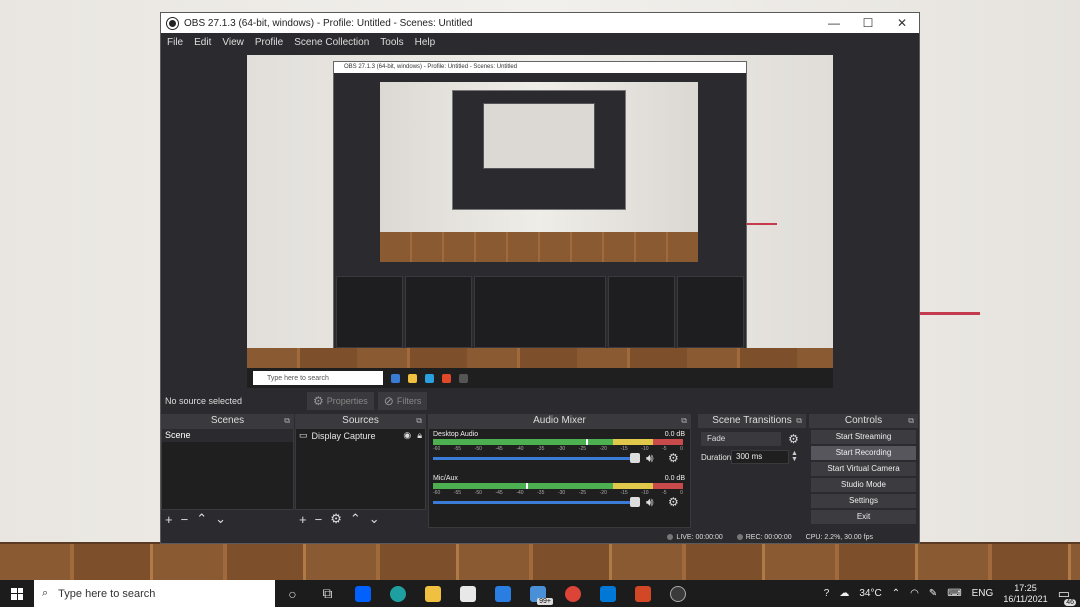 Image resolution: width=1080 pixels, height=607 pixels. I want to click on power-automate-icon, so click(502, 593).